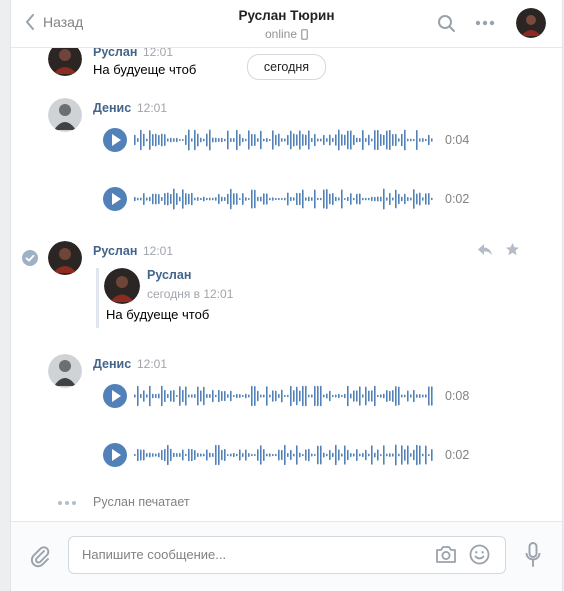 The width and height of the screenshot is (564, 591). What do you see at coordinates (485, 23) in the screenshot?
I see `more-icon` at bounding box center [485, 23].